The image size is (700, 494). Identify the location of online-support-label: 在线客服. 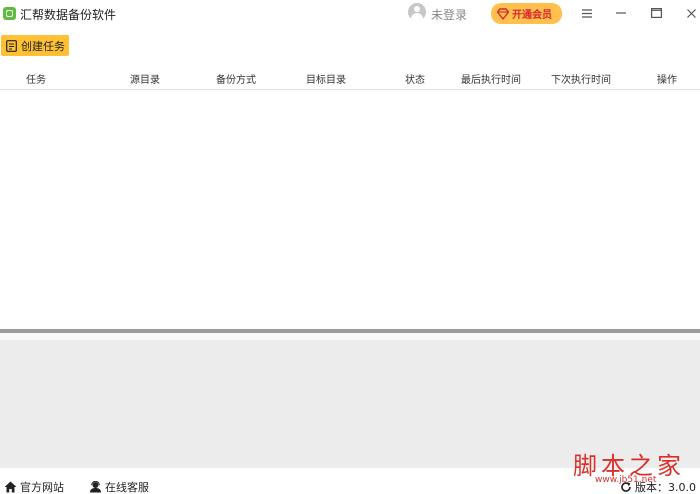
(127, 487).